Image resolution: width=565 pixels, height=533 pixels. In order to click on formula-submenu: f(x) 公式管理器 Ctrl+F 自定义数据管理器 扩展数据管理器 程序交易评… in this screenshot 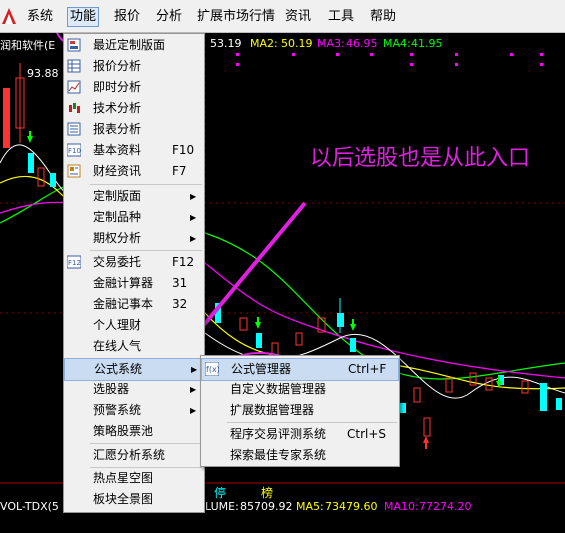, I will do `click(300, 411)`.